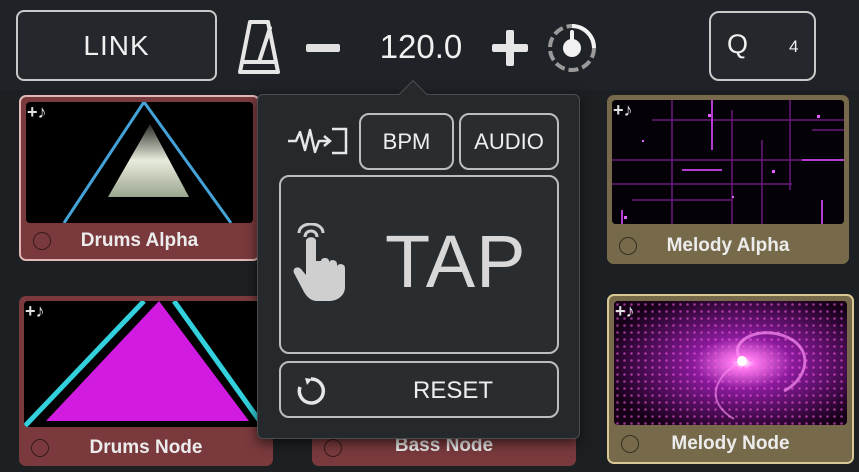 This screenshot has width=859, height=472. I want to click on tempo-decrease-button, so click(323, 48).